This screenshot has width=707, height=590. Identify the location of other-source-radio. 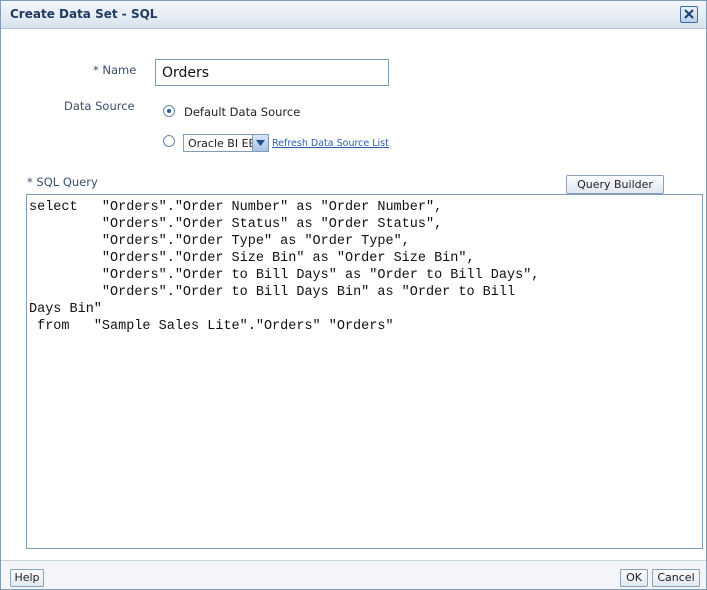
(169, 141).